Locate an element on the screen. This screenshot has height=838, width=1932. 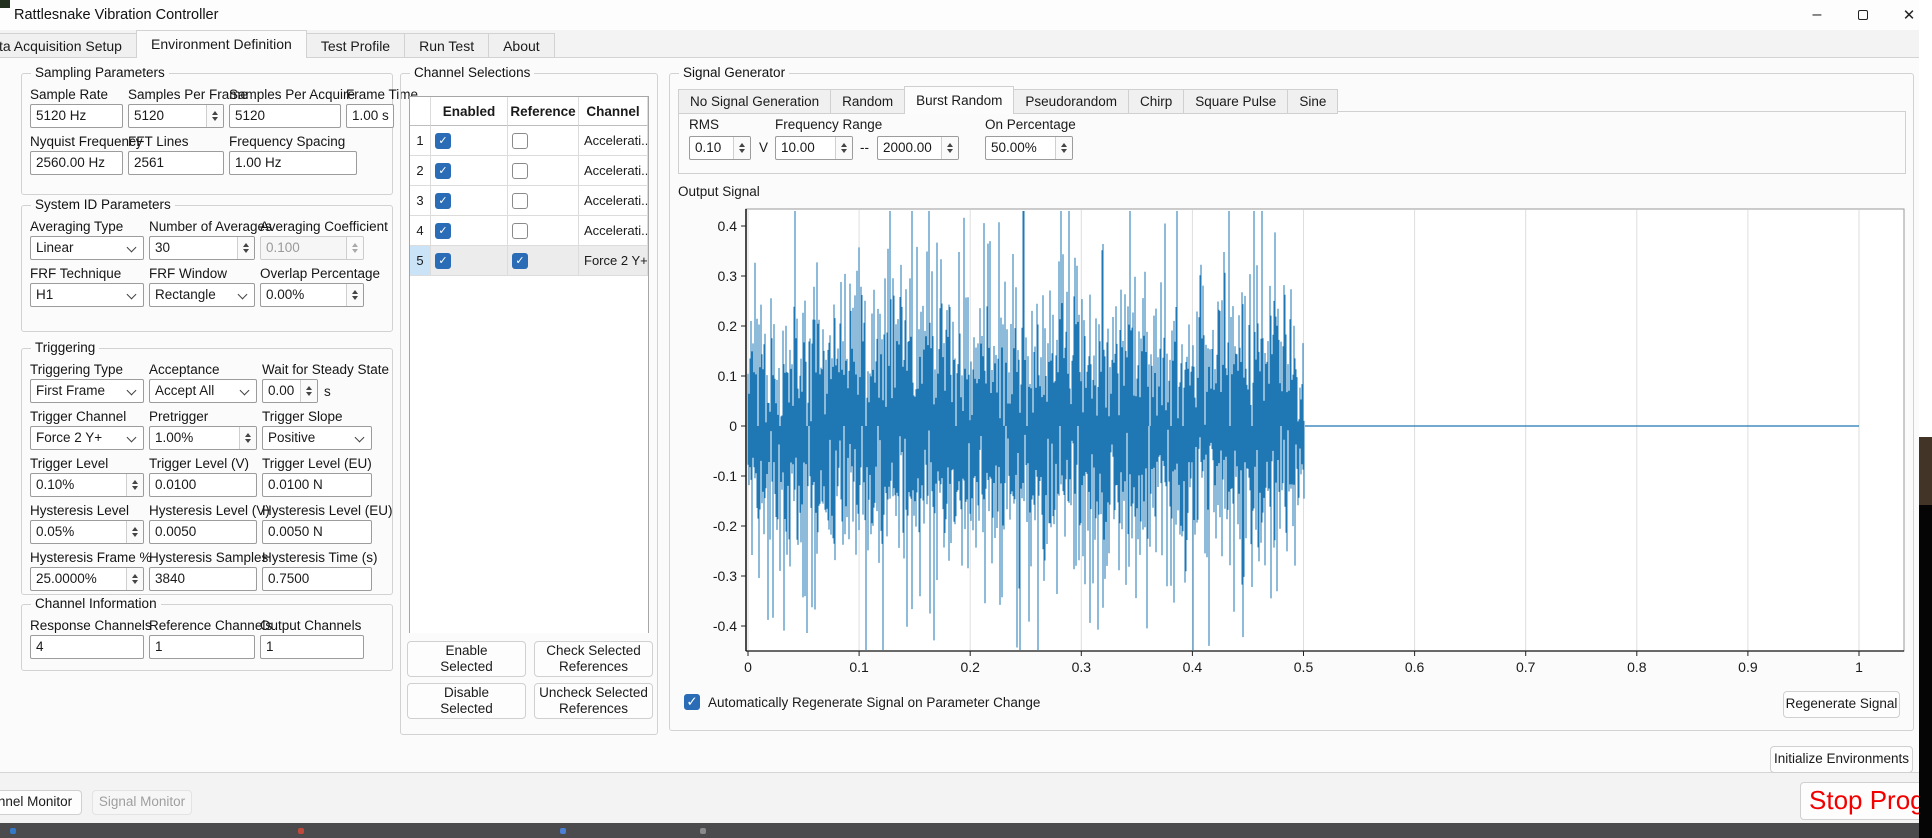
trigger-slope-dropdown: Positive is located at coordinates (317, 438).